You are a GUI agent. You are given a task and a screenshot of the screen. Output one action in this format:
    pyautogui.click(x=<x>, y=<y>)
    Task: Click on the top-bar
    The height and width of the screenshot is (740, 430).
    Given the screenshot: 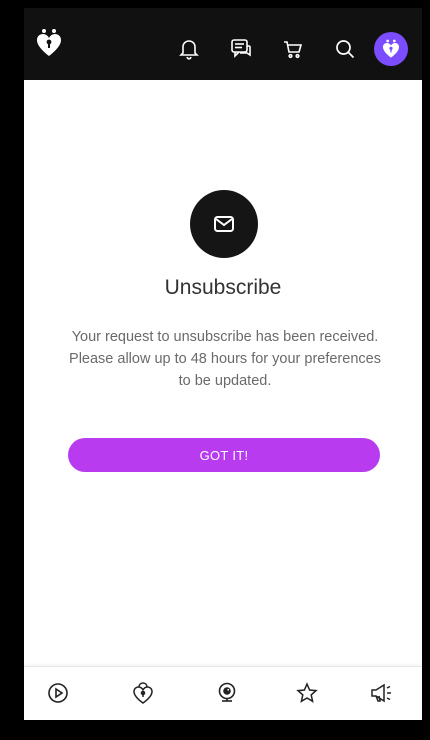 What is the action you would take?
    pyautogui.click(x=223, y=44)
    